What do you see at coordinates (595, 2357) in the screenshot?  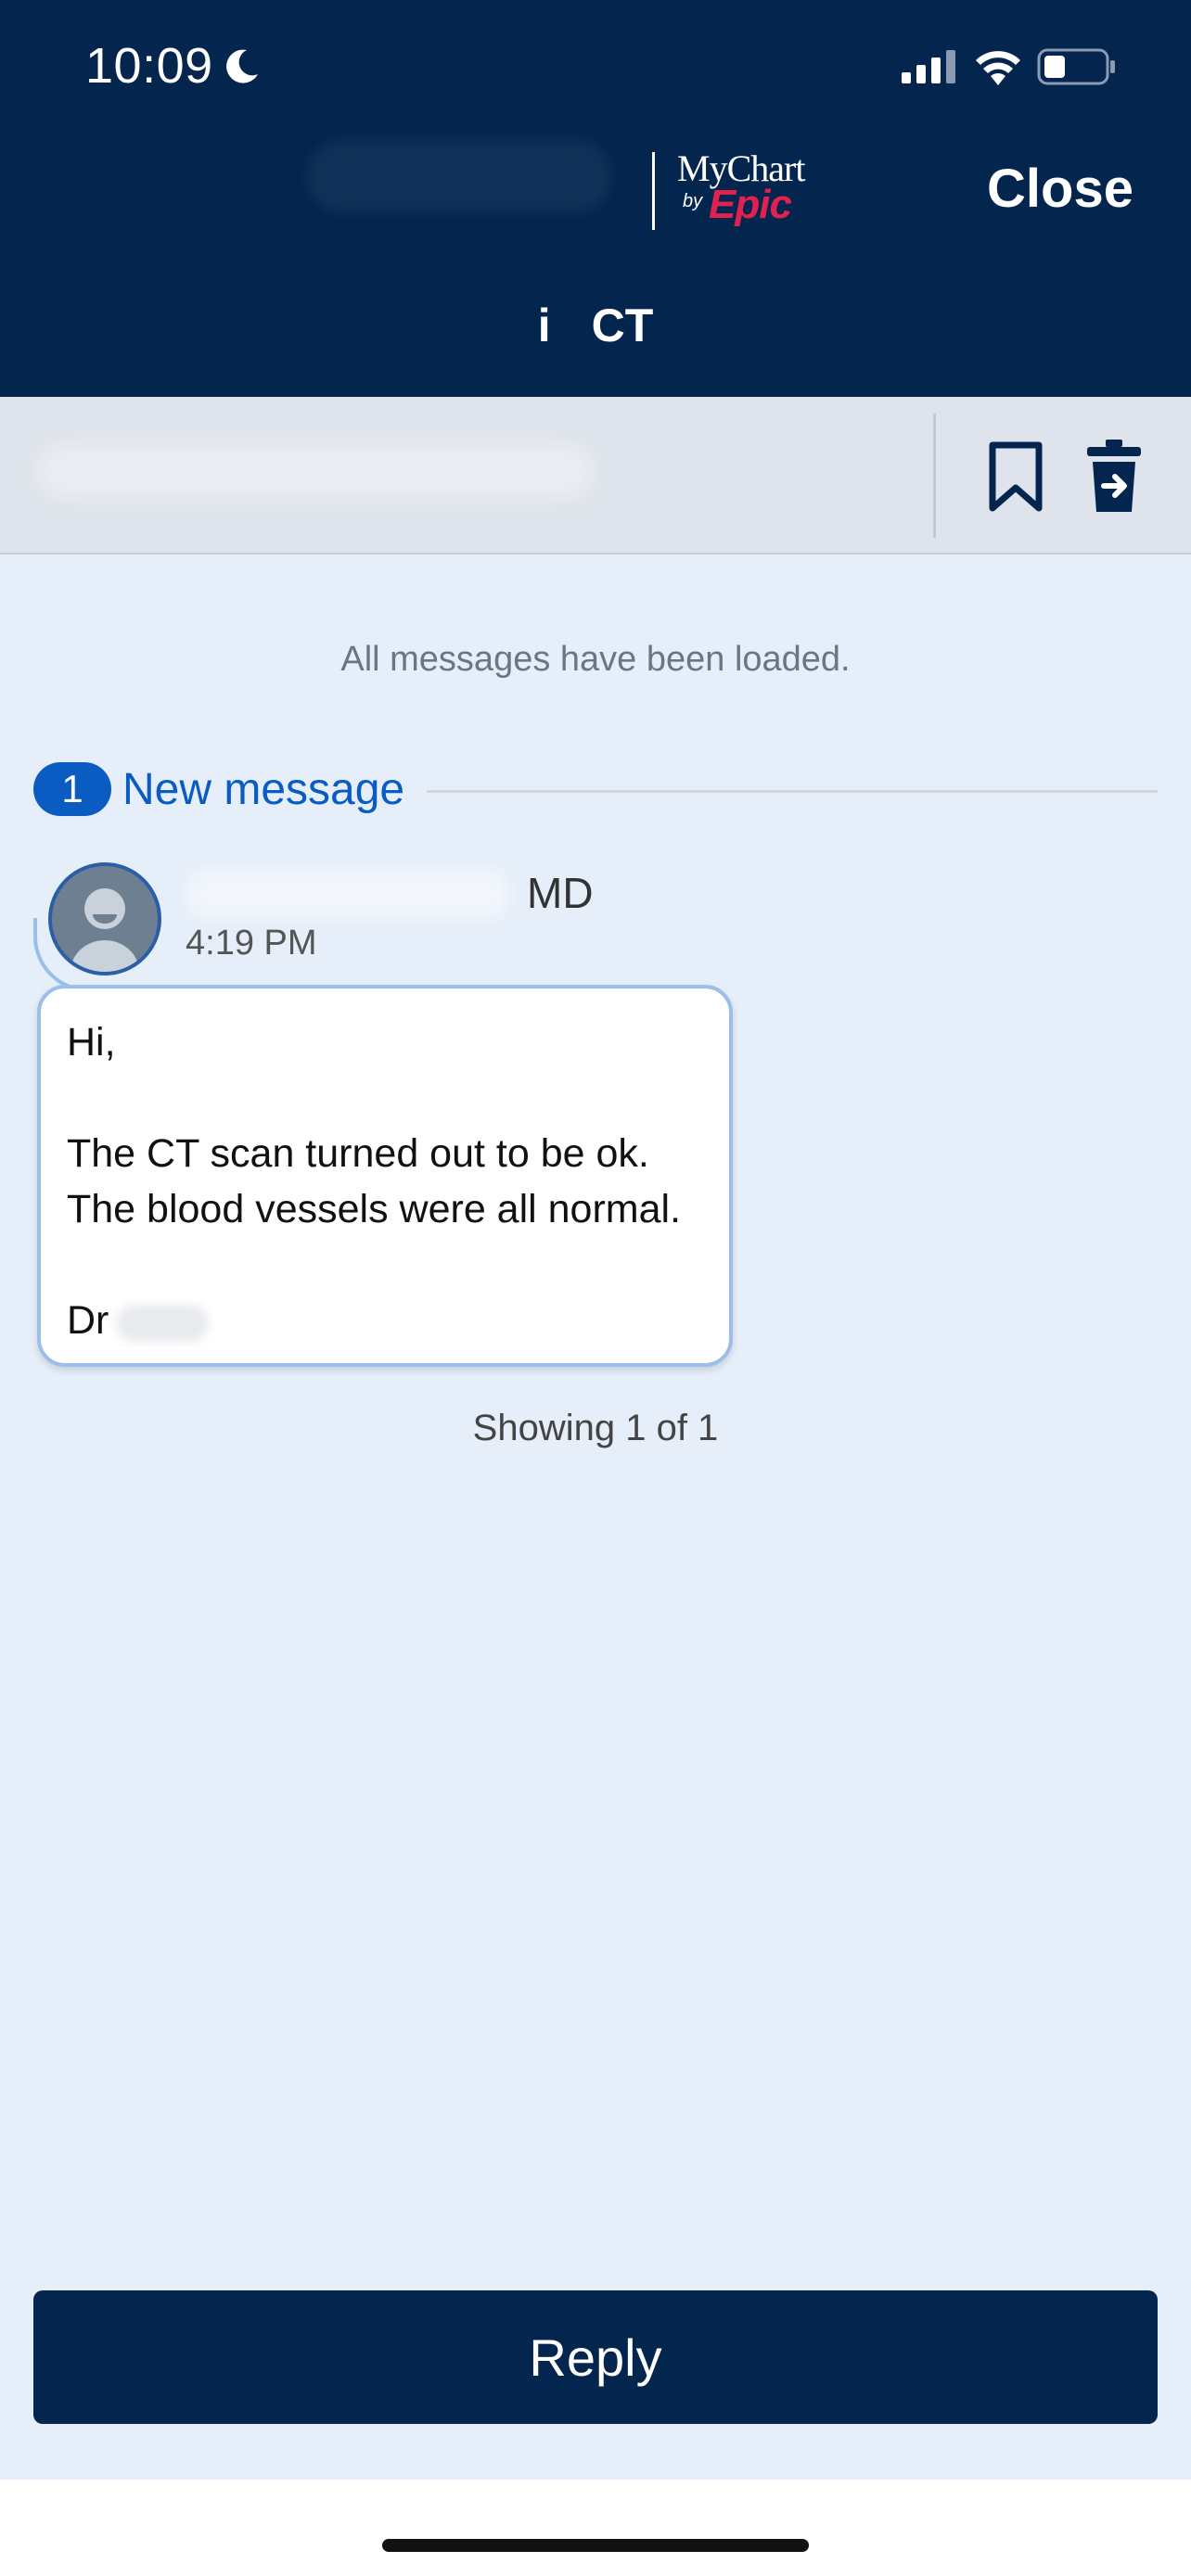 I see `reply-button: Reply` at bounding box center [595, 2357].